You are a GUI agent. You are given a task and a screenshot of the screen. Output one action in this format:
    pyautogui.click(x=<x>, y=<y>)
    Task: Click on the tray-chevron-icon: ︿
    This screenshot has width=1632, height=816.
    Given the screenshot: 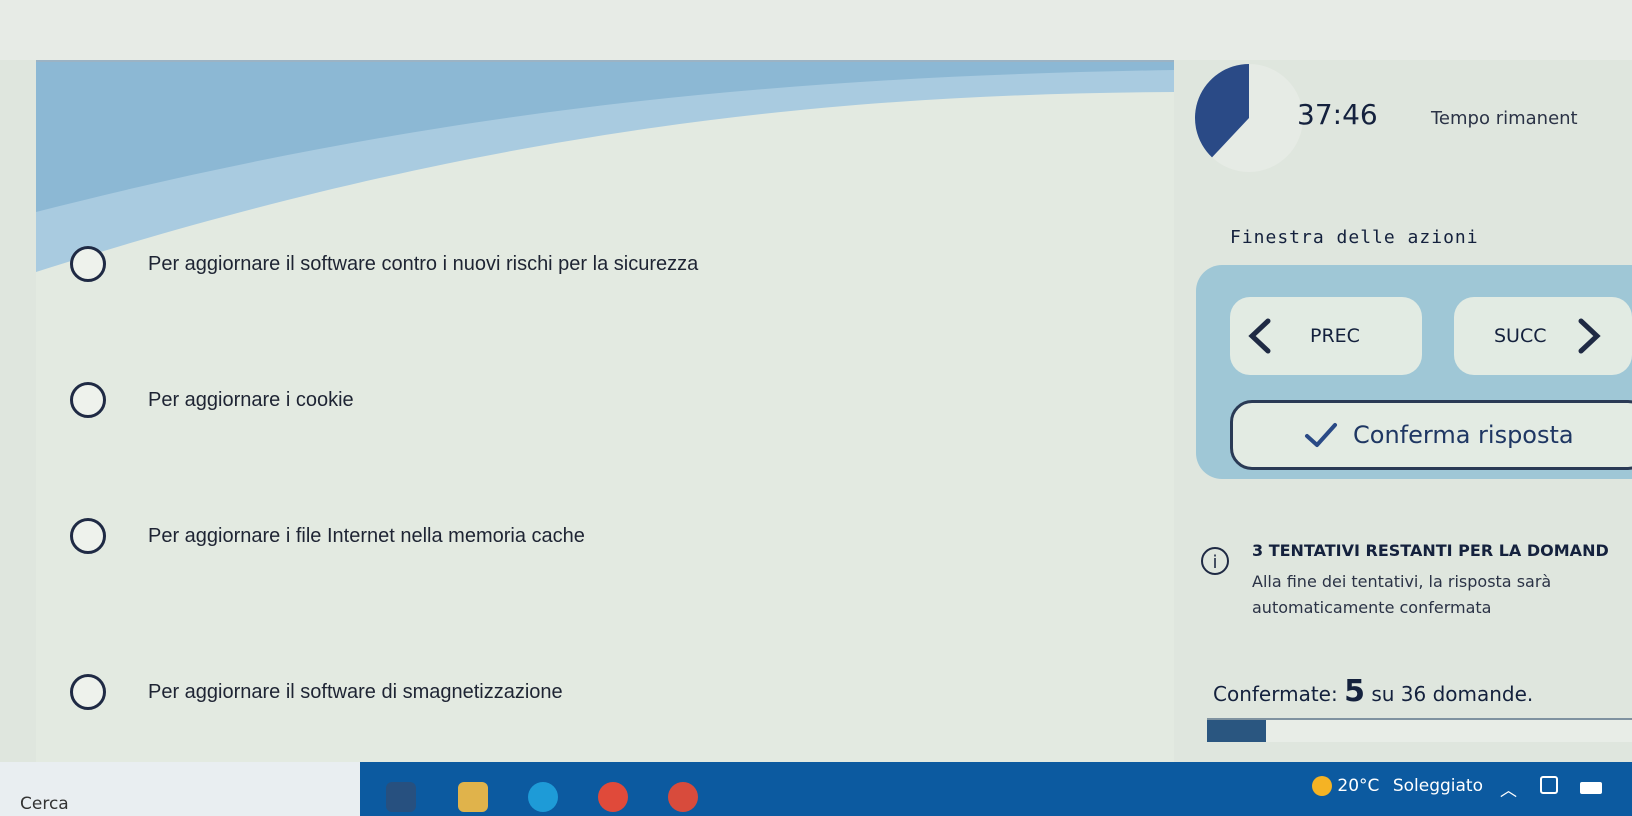 What is the action you would take?
    pyautogui.click(x=1508, y=788)
    